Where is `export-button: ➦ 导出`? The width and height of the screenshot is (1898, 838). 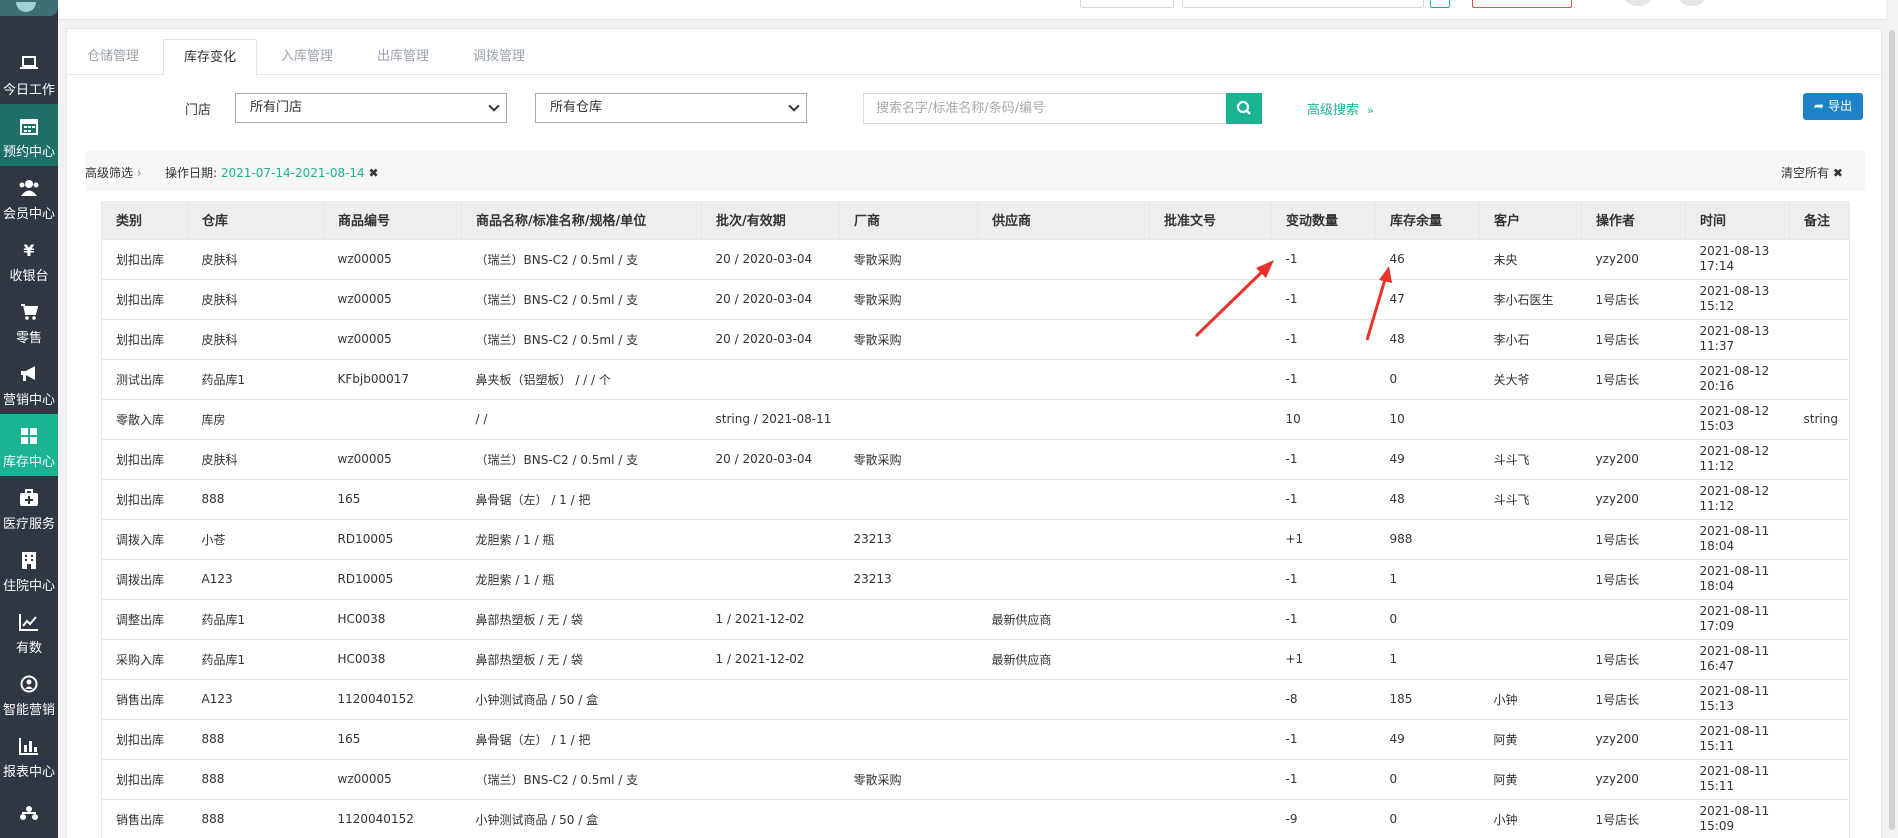
export-button: ➦ 导出 is located at coordinates (1833, 106).